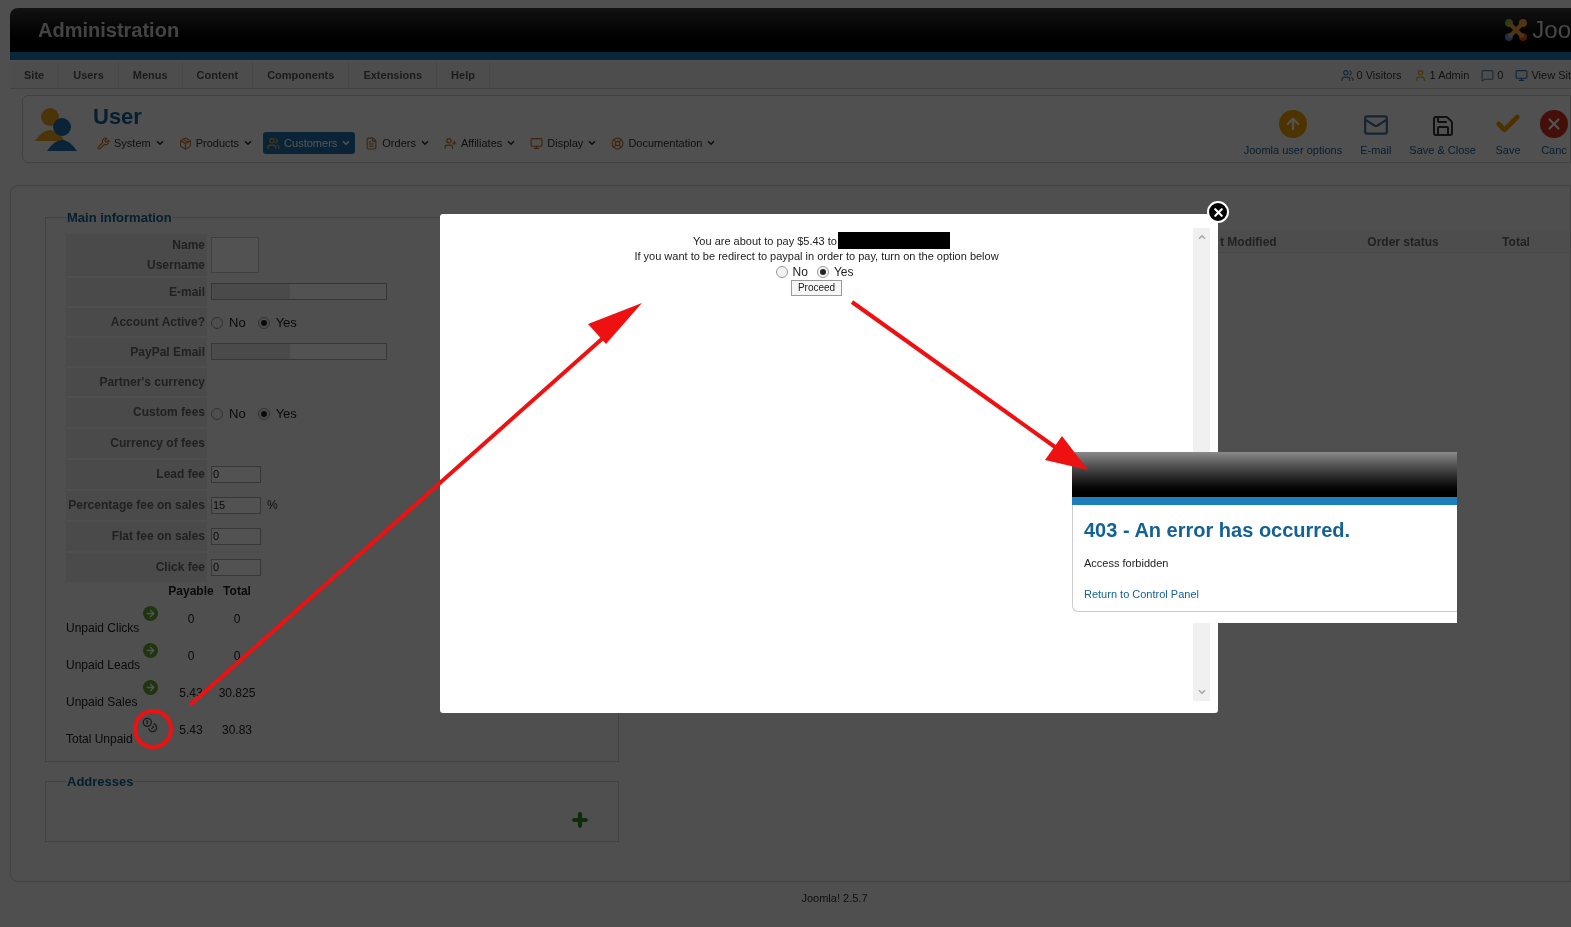 The height and width of the screenshot is (927, 1571). Describe the element at coordinates (1551, 30) in the screenshot. I see `logo-text: Joo` at that location.